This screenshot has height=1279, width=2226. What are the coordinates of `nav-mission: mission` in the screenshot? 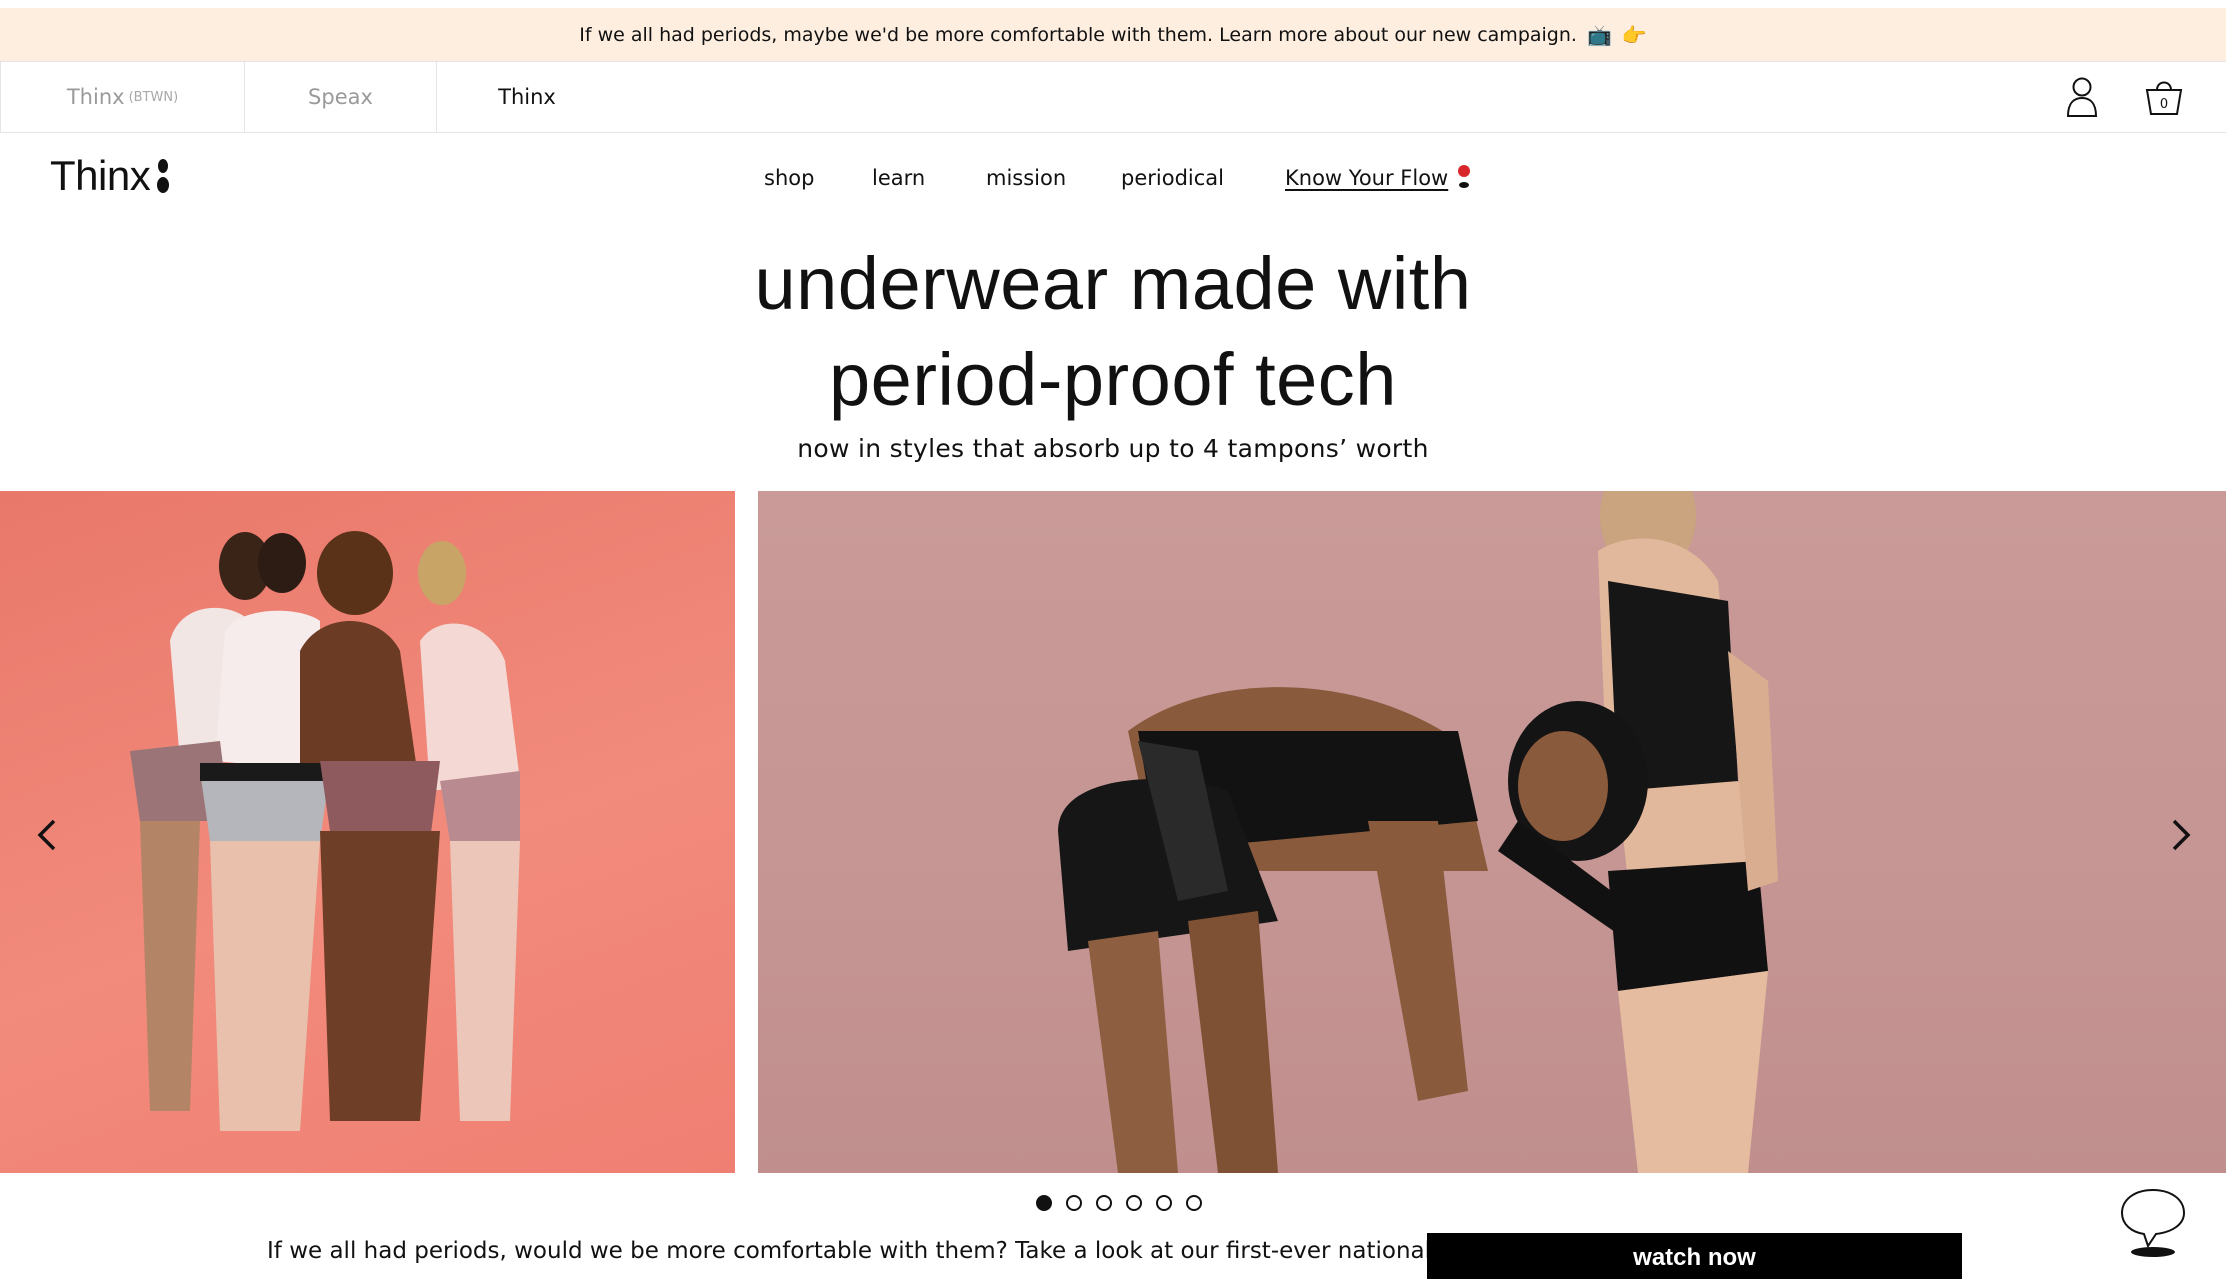 It's located at (1026, 178).